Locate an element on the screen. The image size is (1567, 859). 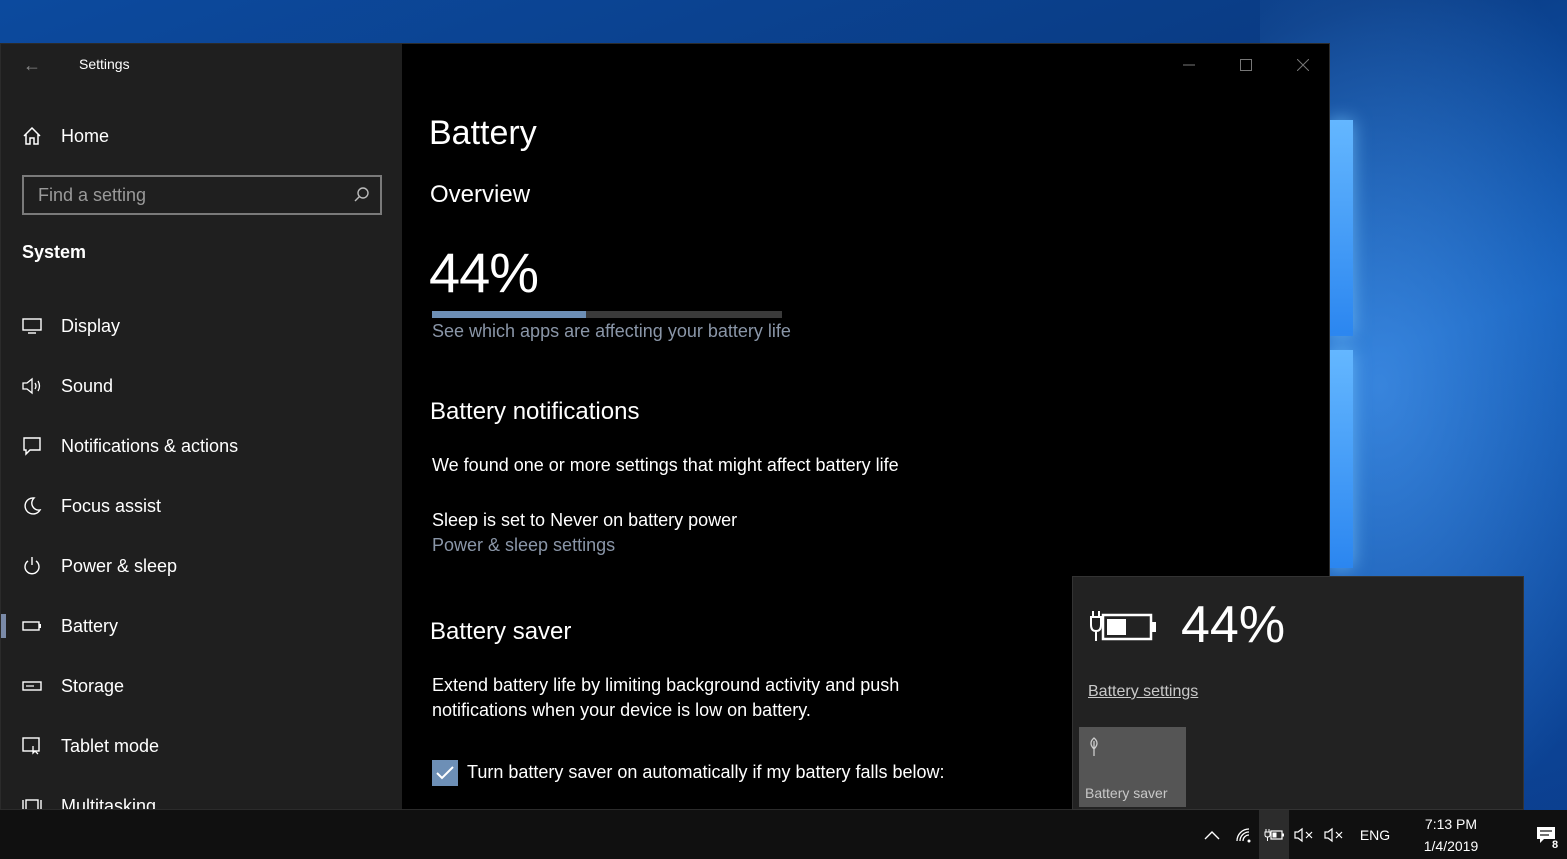
title-bar: ← Settings is located at coordinates (201, 65).